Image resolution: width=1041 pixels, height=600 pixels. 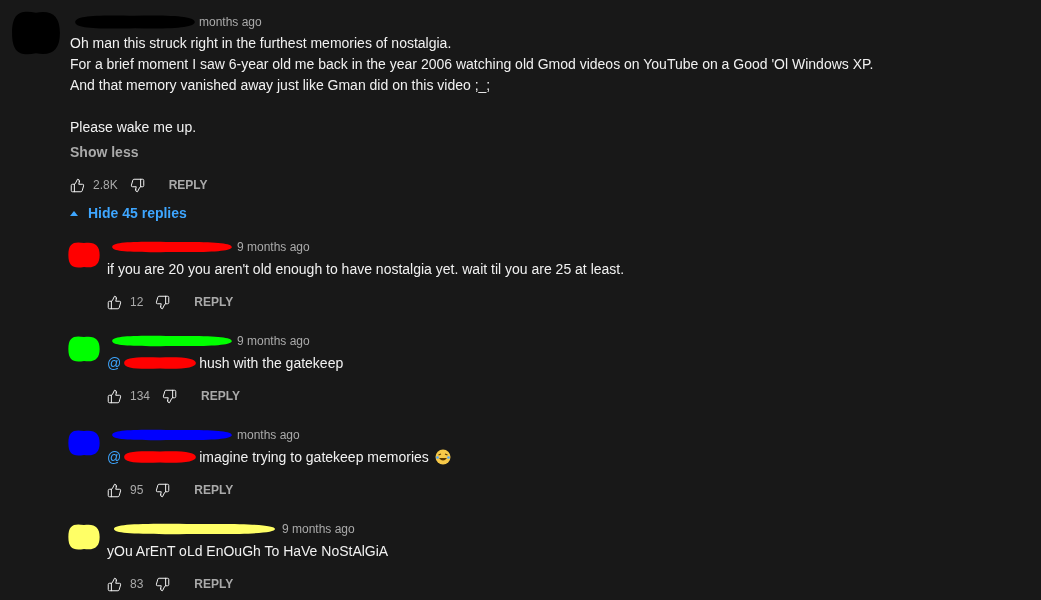 What do you see at coordinates (366, 269) in the screenshot?
I see `reply-text: if you are 20 you aren't old enough to have nostalgia yet. wait til you are 25 at least.` at bounding box center [366, 269].